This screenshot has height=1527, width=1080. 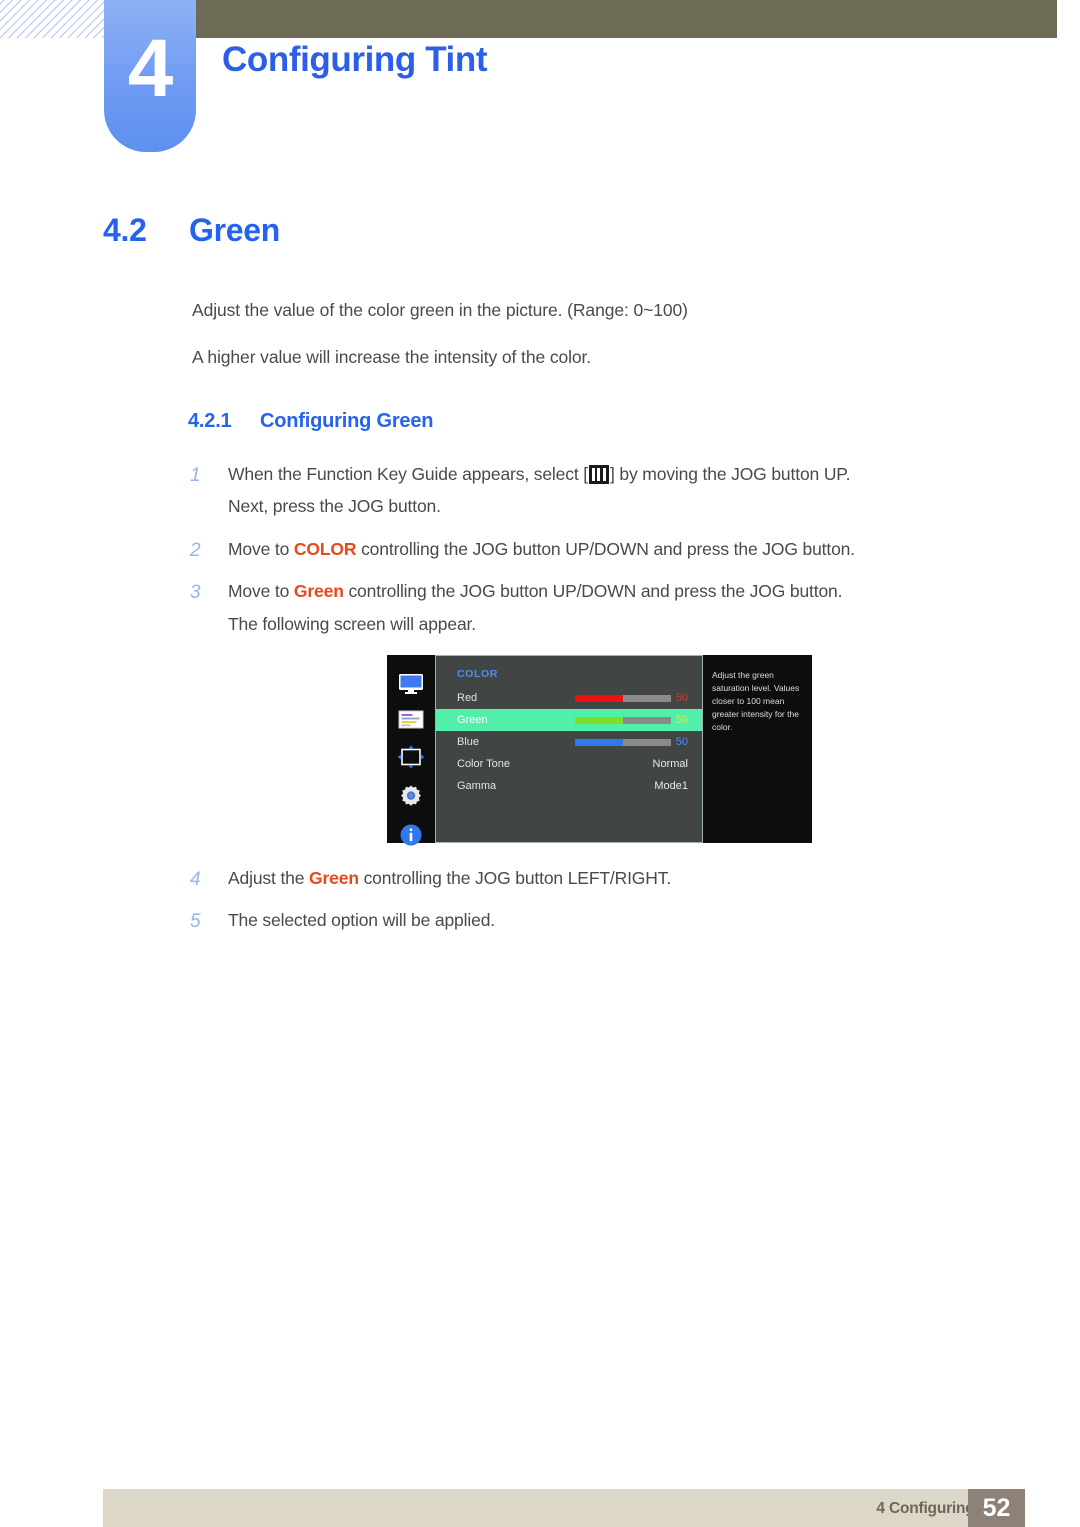 What do you see at coordinates (569, 786) in the screenshot?
I see `osd-row-gamma: Gamma Mode1` at bounding box center [569, 786].